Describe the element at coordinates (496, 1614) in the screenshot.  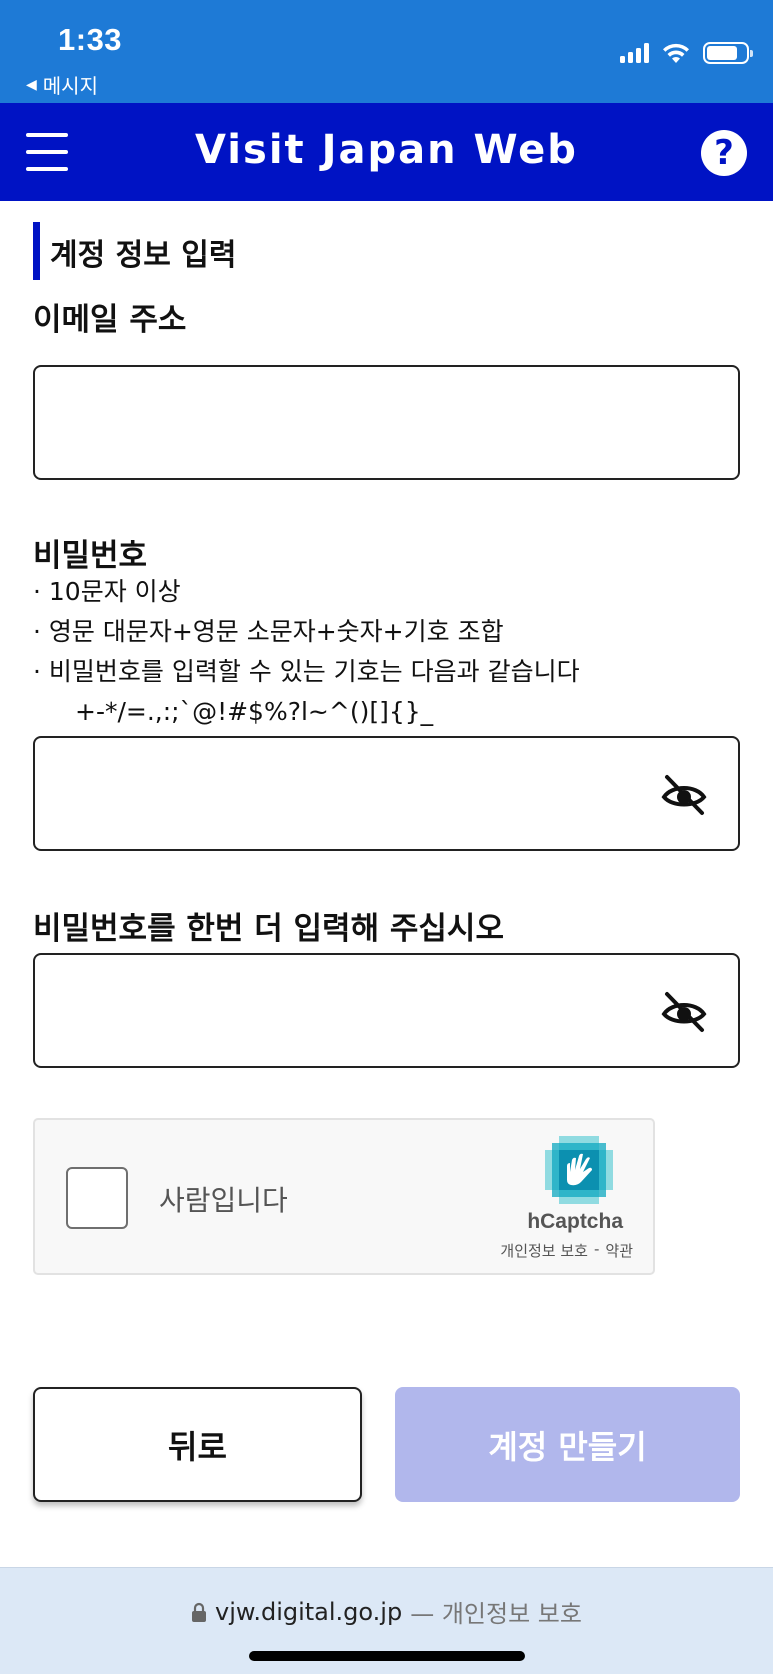
I see `url-privacy-note: — 개인정보 보호` at that location.